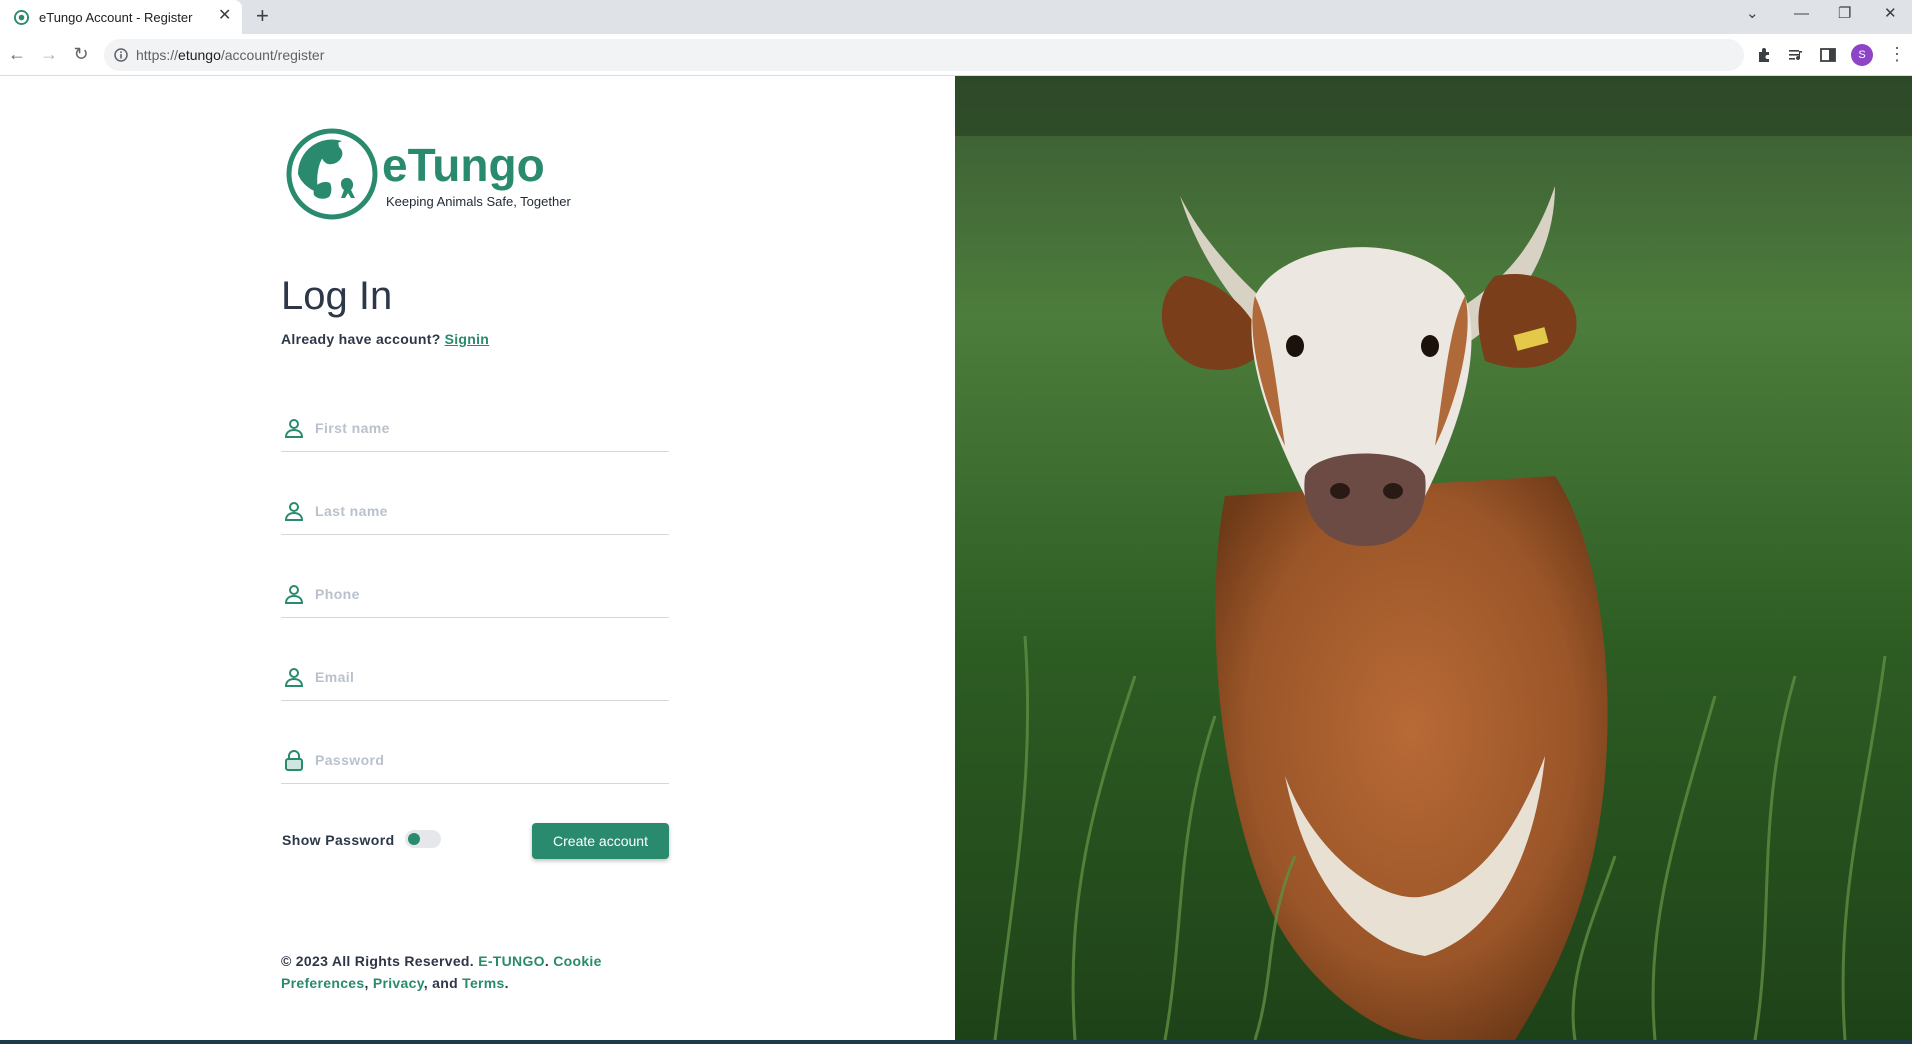  Describe the element at coordinates (1862, 55) in the screenshot. I see `profile-avatar: S` at that location.